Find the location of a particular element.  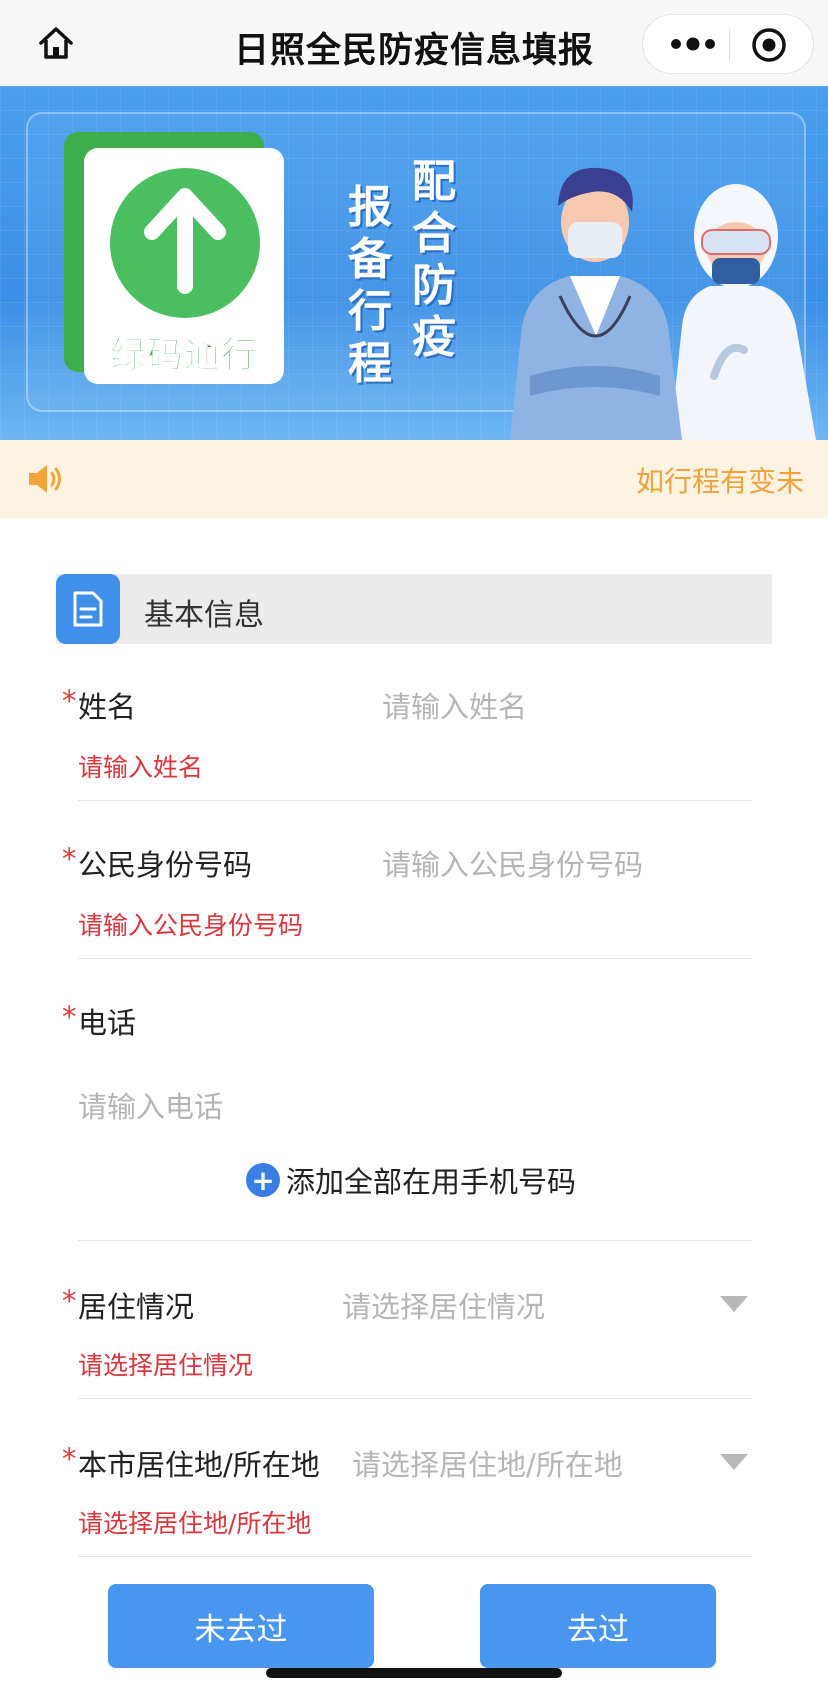

residence-status-label: 居住情况 is located at coordinates (136, 1307).